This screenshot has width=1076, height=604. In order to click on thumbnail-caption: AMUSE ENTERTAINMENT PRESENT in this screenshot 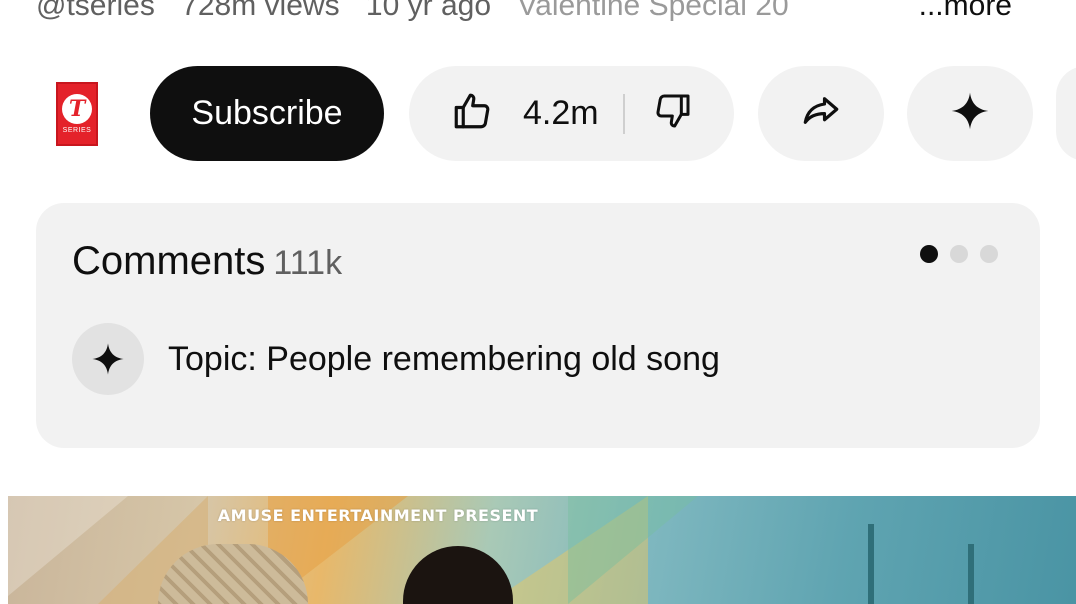, I will do `click(378, 515)`.